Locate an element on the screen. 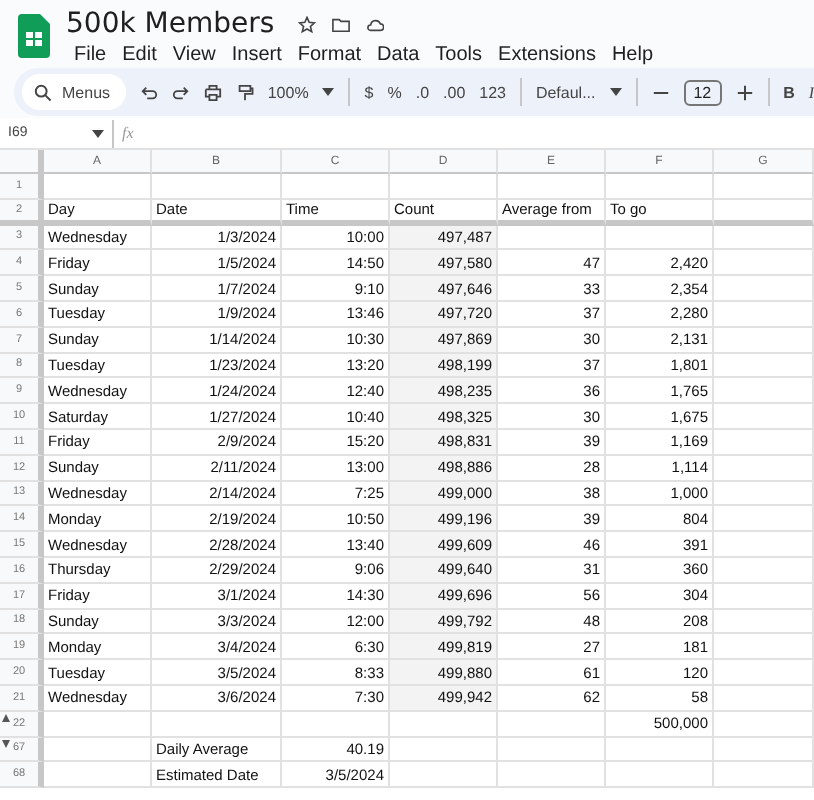 The height and width of the screenshot is (800, 814). percent-button: % is located at coordinates (394, 92).